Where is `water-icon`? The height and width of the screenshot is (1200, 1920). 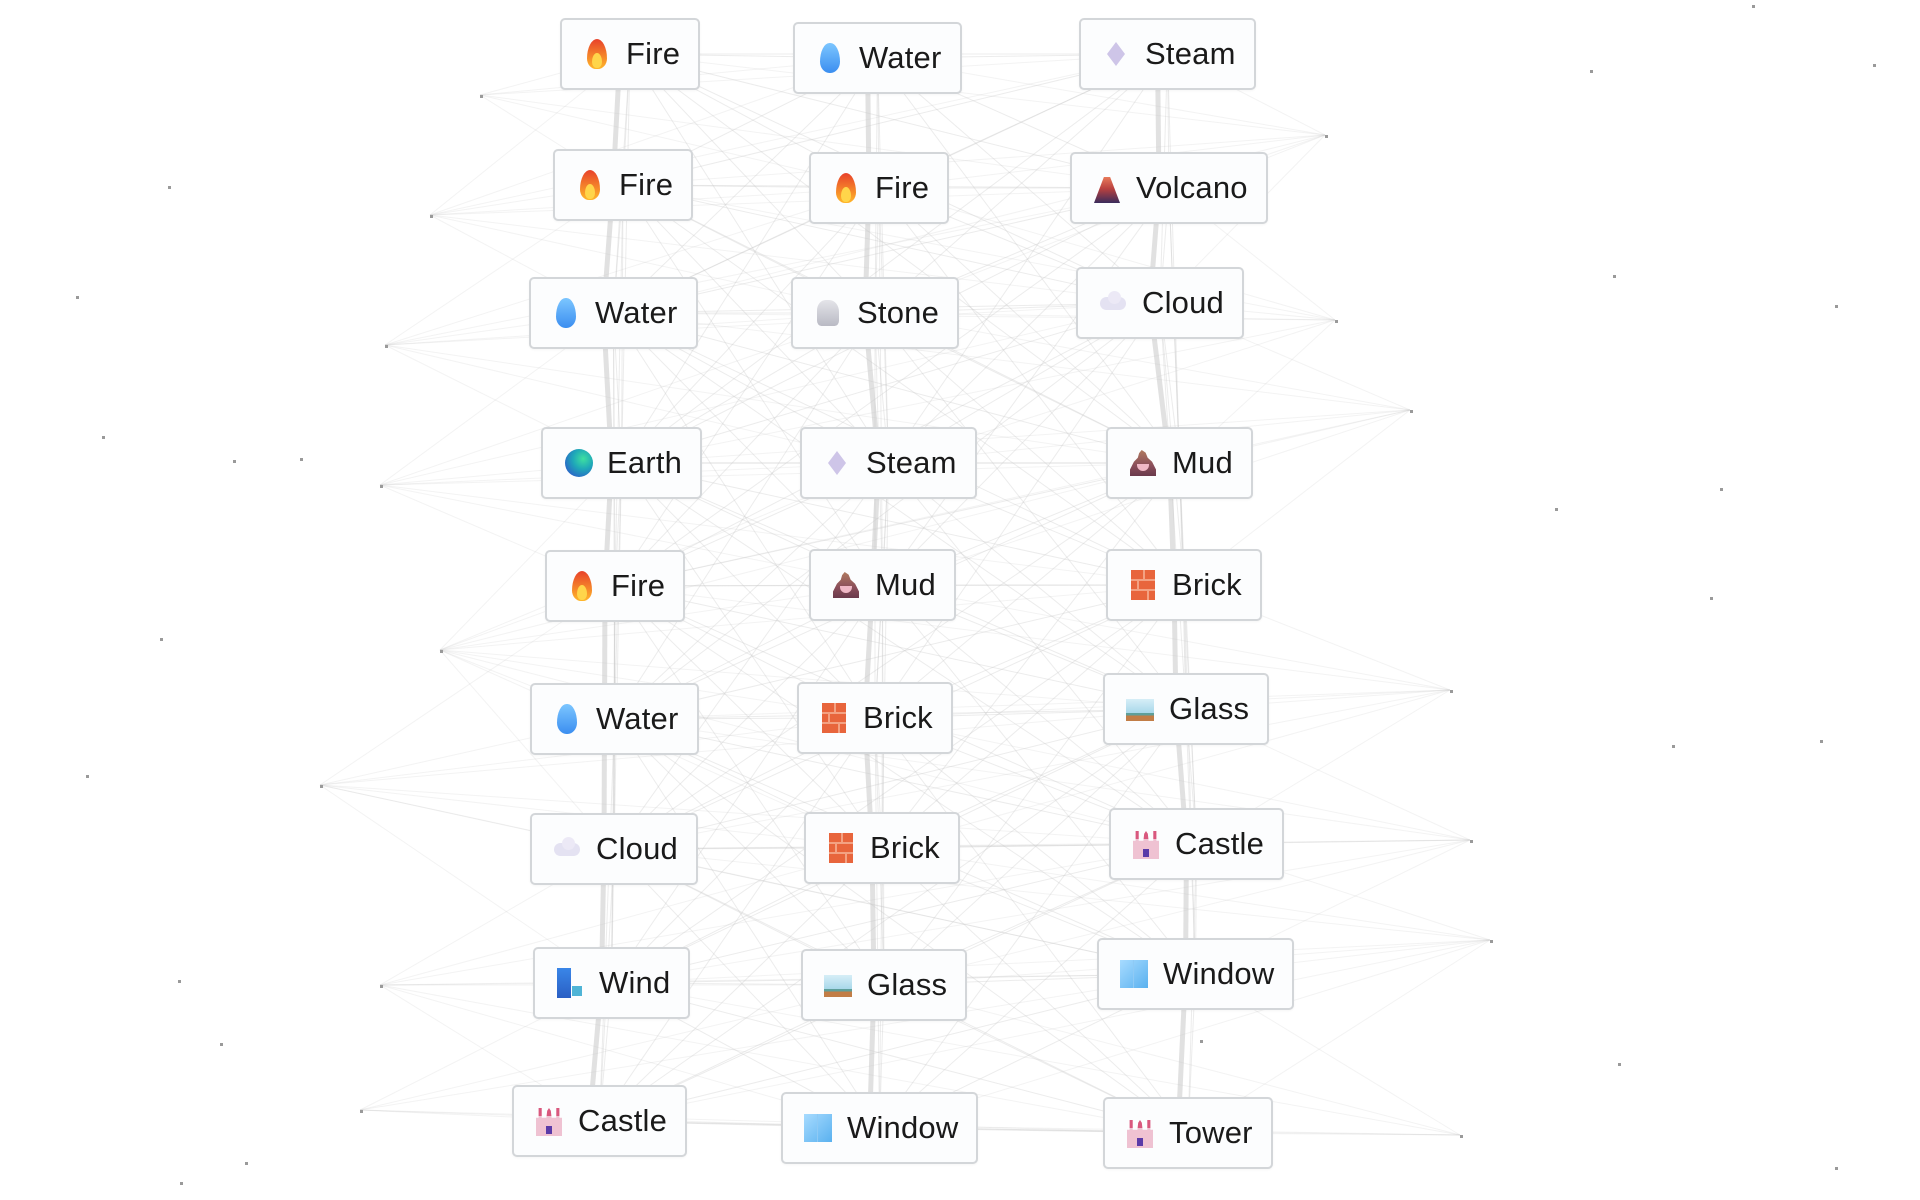 water-icon is located at coordinates (566, 313).